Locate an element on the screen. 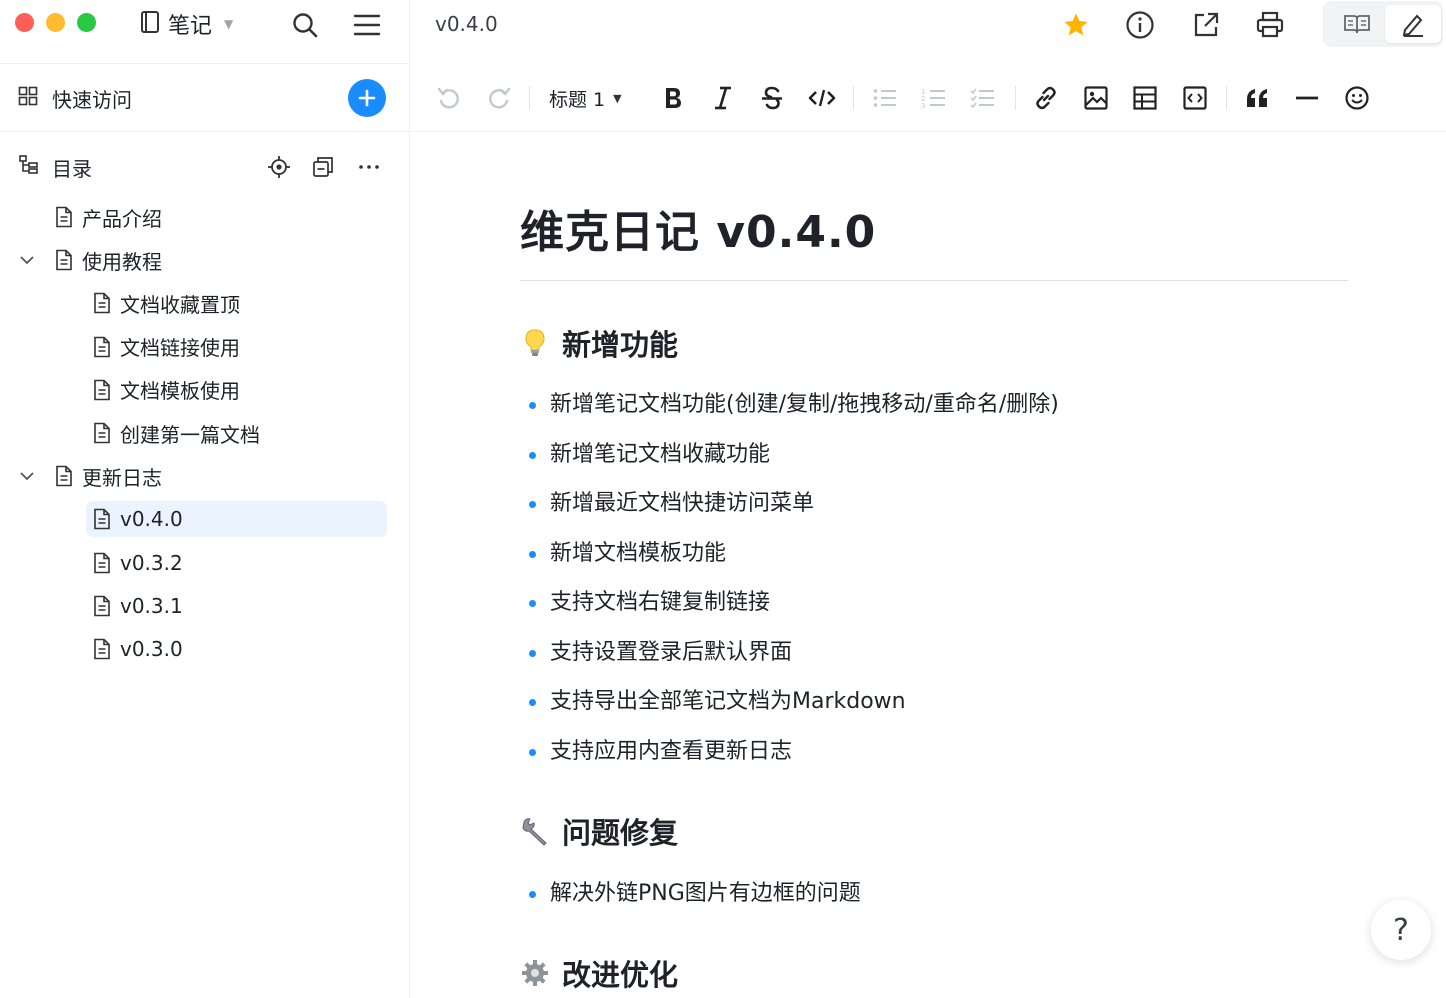 The width and height of the screenshot is (1446, 998). tree-item-label: 文档收藏置顶 is located at coordinates (180, 304).